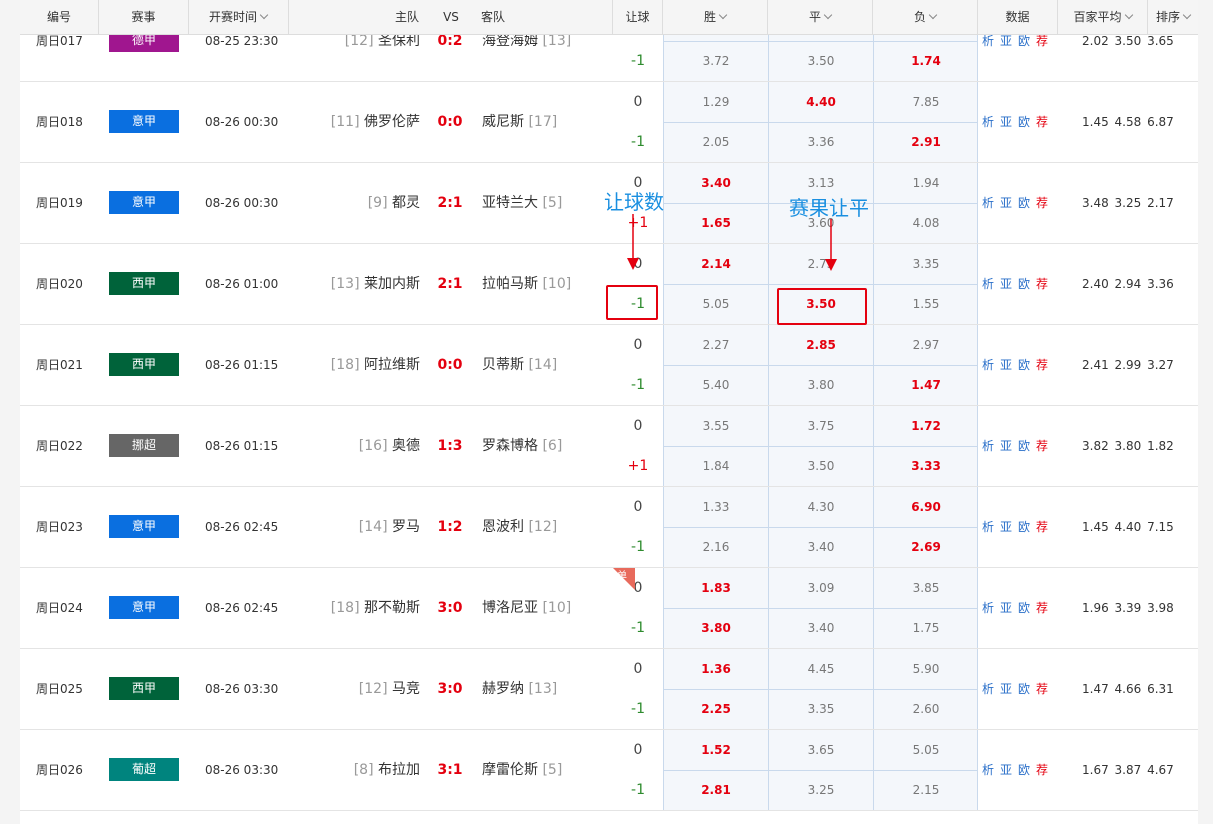  I want to click on odds-cell: 5.40, so click(716, 385).